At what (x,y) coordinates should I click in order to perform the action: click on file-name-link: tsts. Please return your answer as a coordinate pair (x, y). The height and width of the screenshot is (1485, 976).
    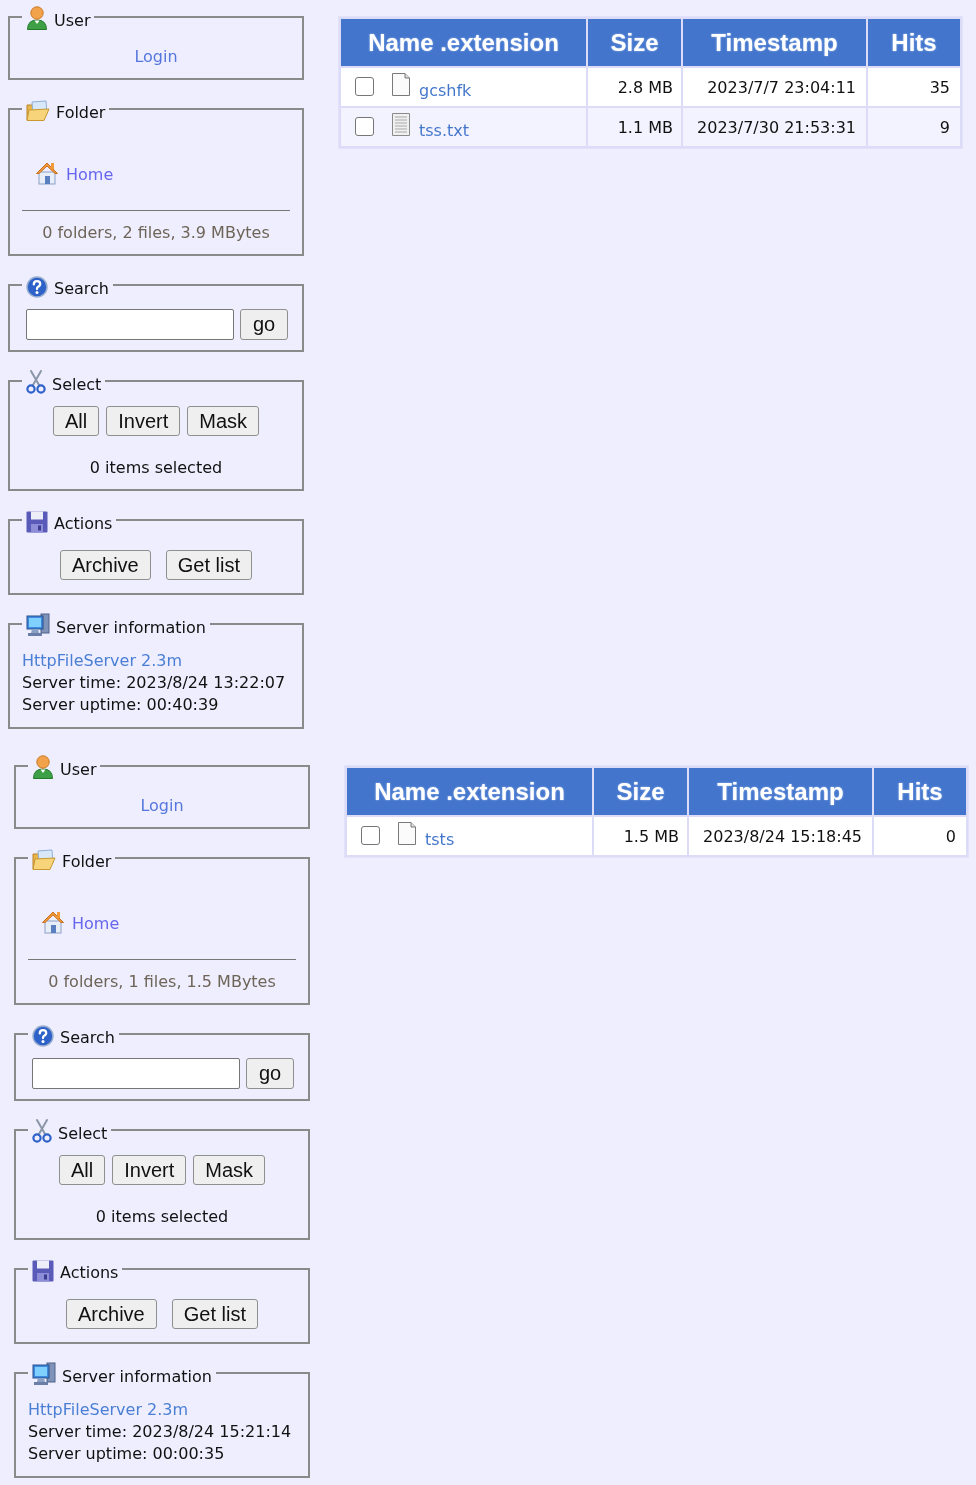
    Looking at the image, I should click on (440, 840).